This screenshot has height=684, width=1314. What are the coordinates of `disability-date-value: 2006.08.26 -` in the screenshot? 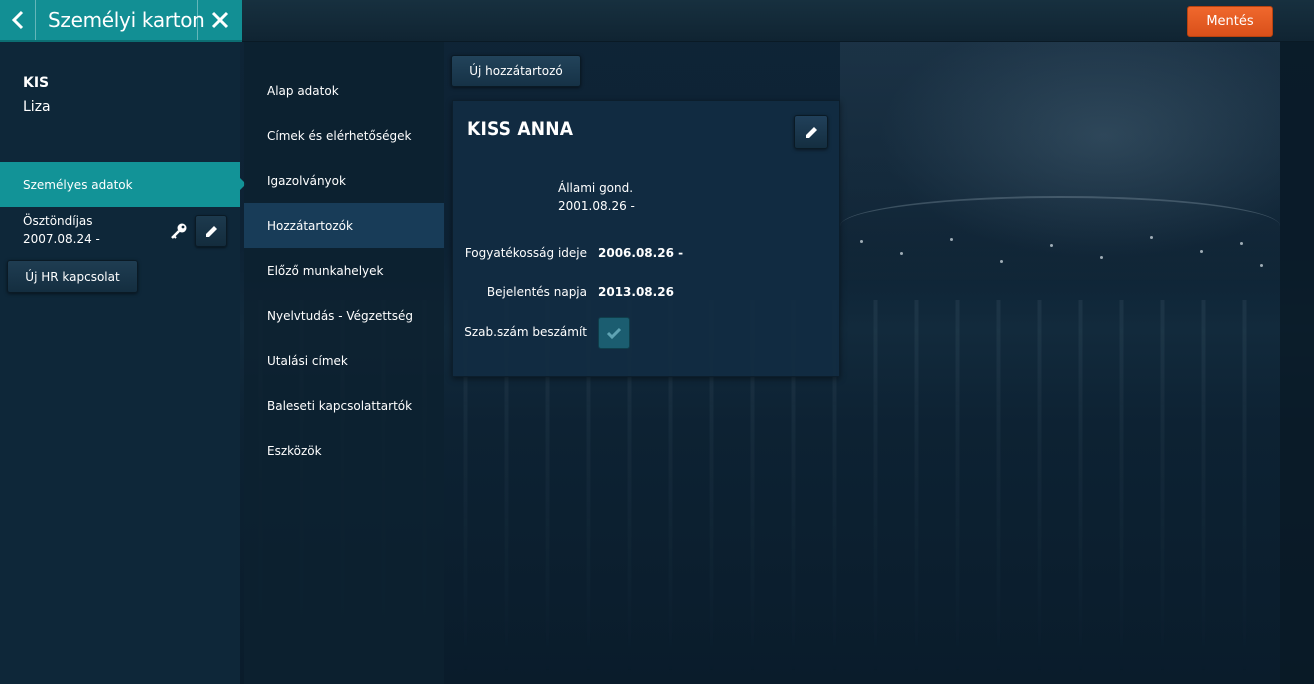 It's located at (641, 253).